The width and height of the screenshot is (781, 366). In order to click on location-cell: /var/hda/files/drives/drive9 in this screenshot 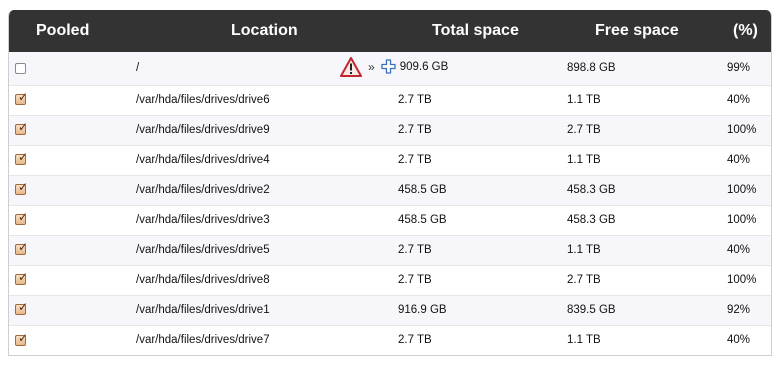, I will do `click(203, 130)`.